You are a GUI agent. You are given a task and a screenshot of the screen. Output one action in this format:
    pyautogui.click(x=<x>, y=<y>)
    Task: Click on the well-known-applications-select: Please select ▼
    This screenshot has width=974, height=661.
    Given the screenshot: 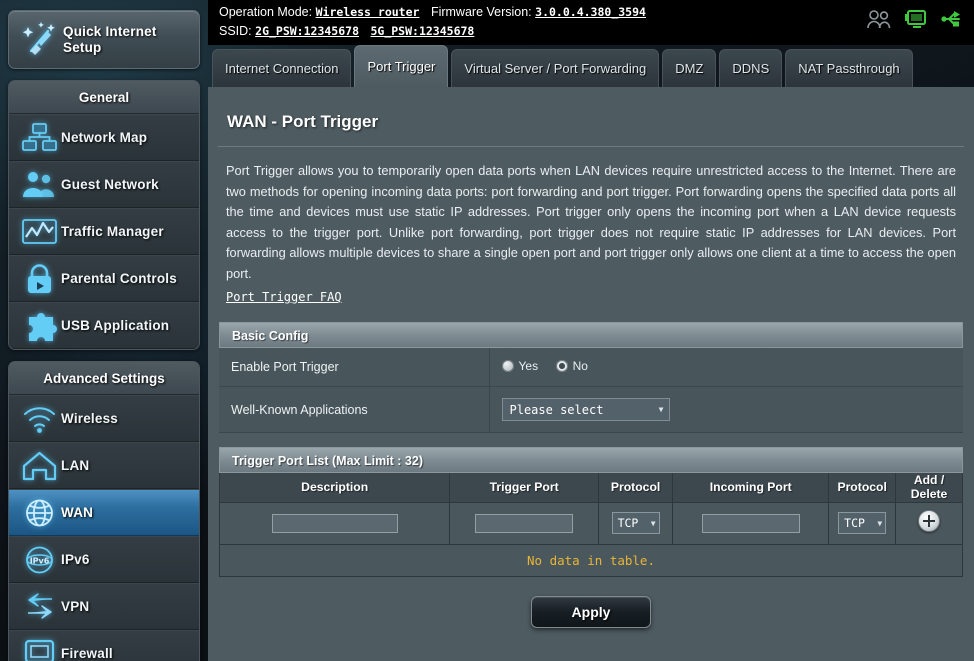 What is the action you would take?
    pyautogui.click(x=585, y=409)
    